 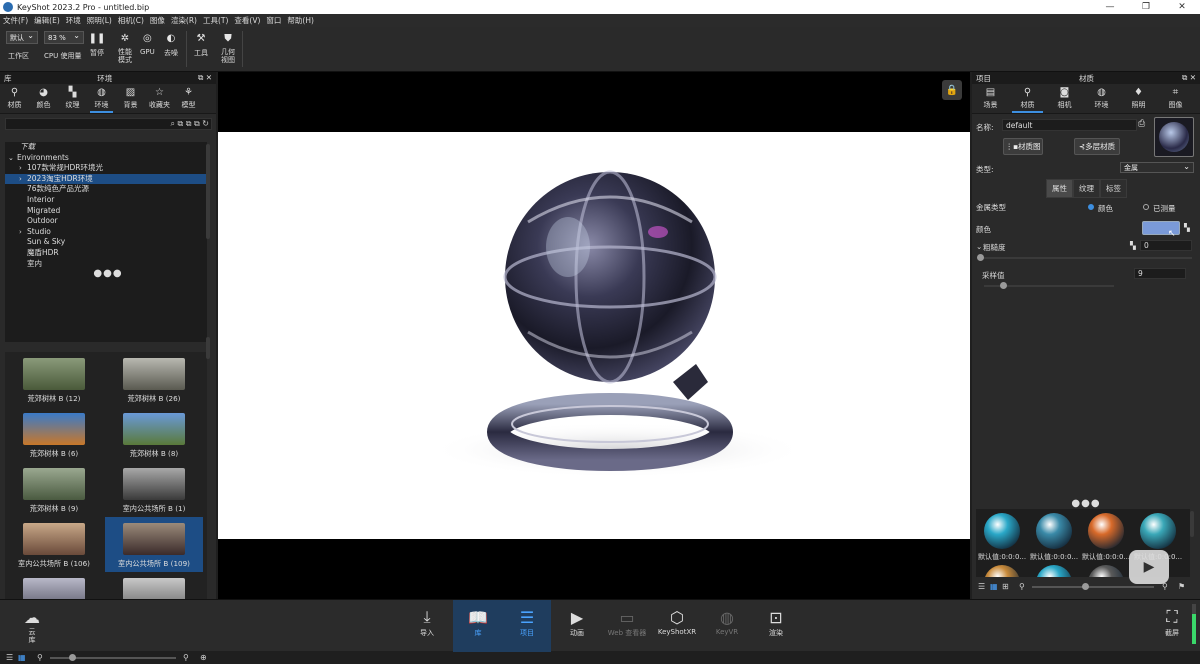 What do you see at coordinates (64, 37) in the screenshot?
I see `cpu-usage-select: 83 %` at bounding box center [64, 37].